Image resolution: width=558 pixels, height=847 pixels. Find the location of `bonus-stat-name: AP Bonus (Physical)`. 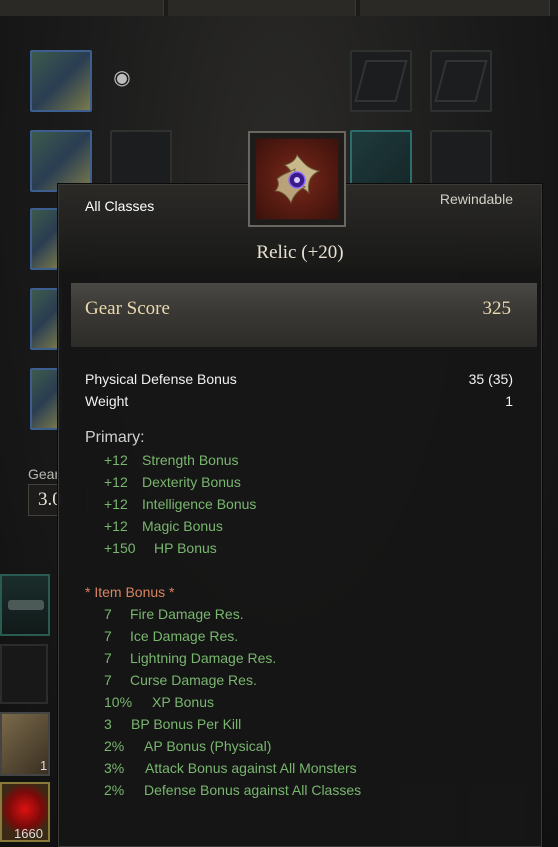

bonus-stat-name: AP Bonus (Physical) is located at coordinates (208, 746).